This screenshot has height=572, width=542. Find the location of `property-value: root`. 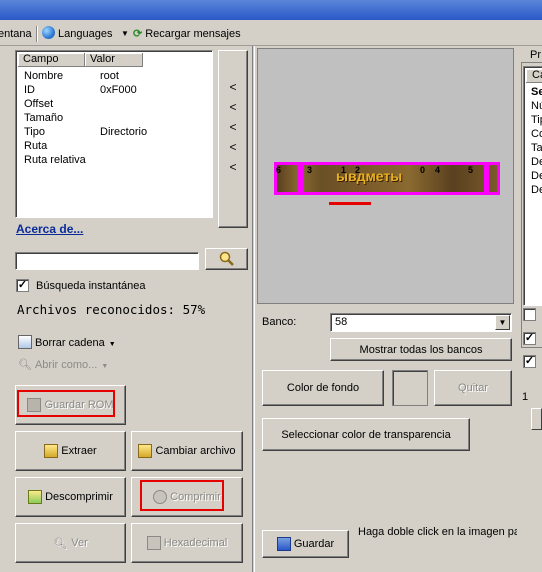

property-value: root is located at coordinates (109, 76).